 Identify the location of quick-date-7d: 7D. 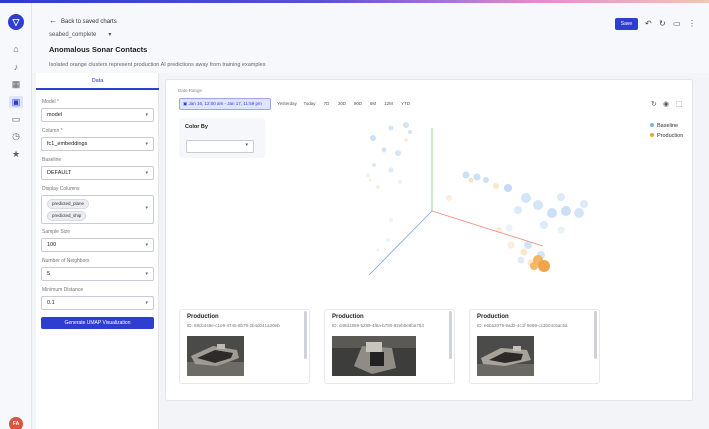
(326, 104).